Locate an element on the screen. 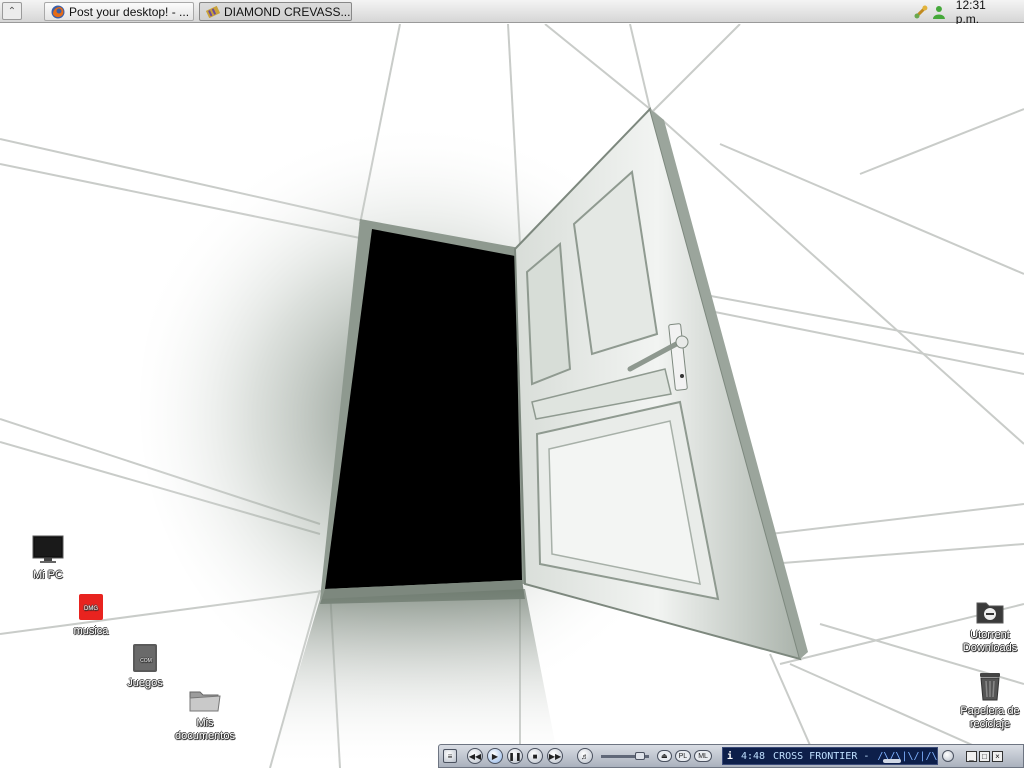  next-button: ▶▶ is located at coordinates (555, 756).